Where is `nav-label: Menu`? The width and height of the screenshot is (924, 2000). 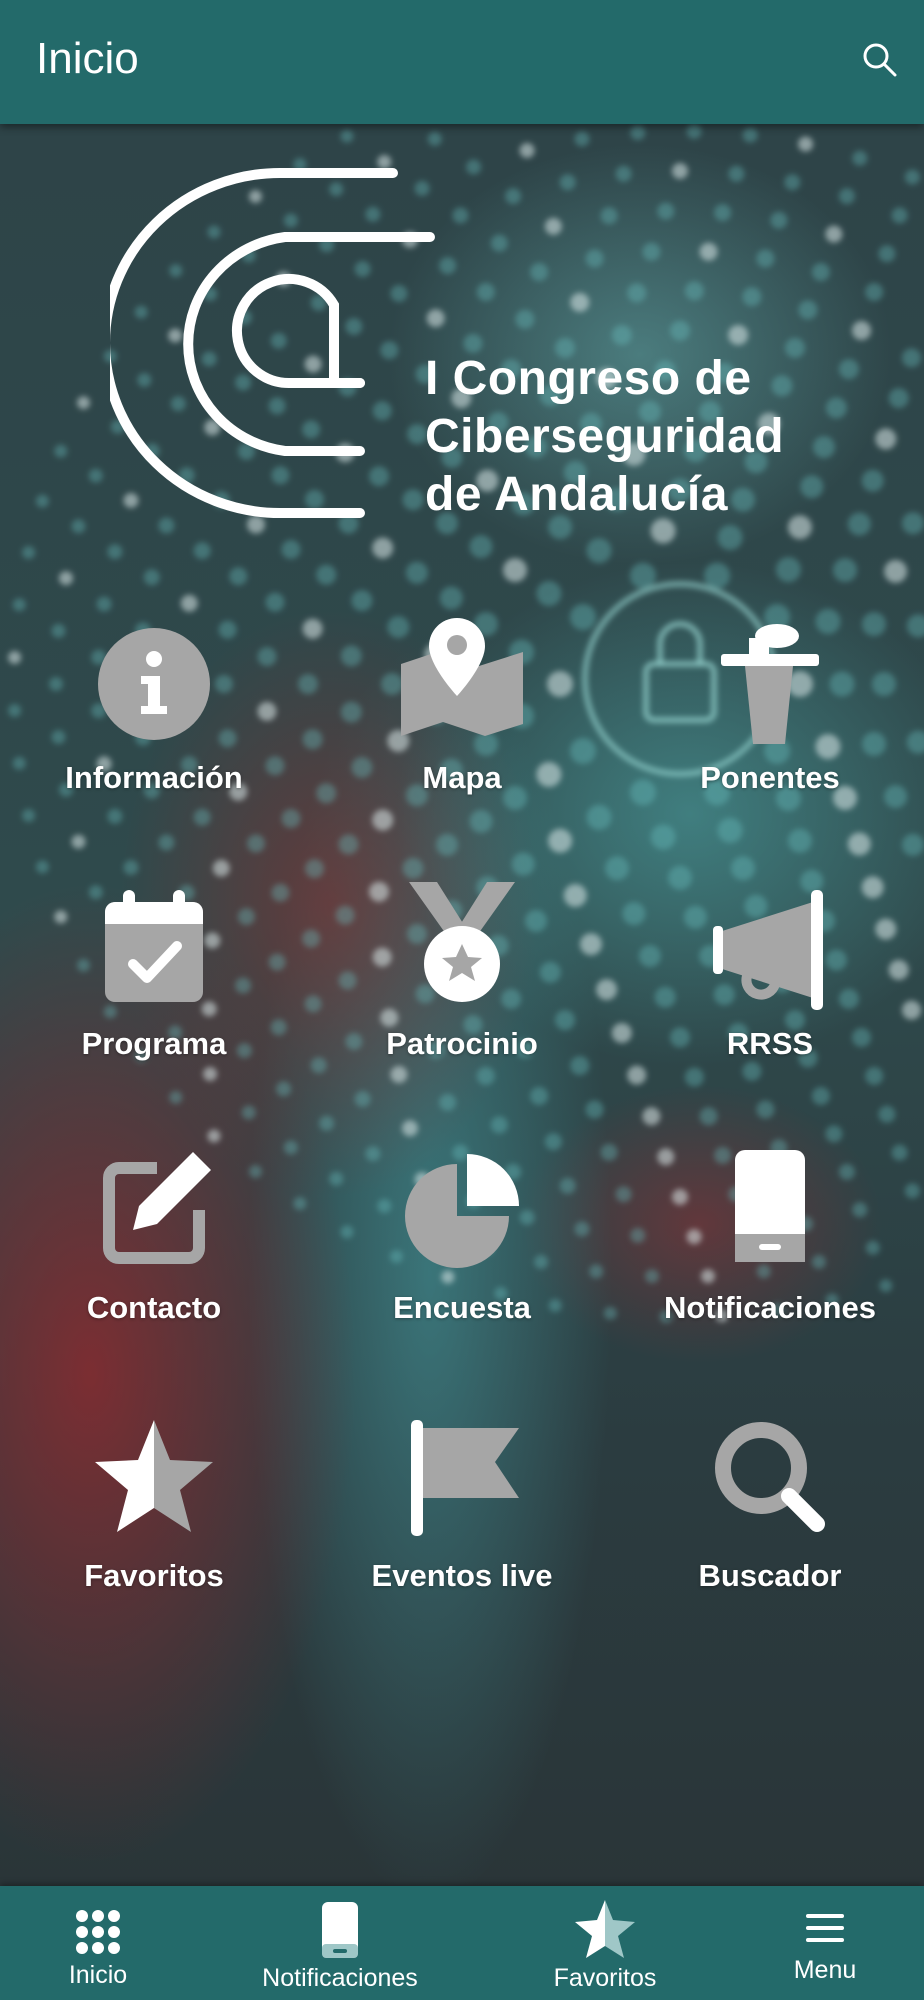
nav-label: Menu is located at coordinates (825, 1970).